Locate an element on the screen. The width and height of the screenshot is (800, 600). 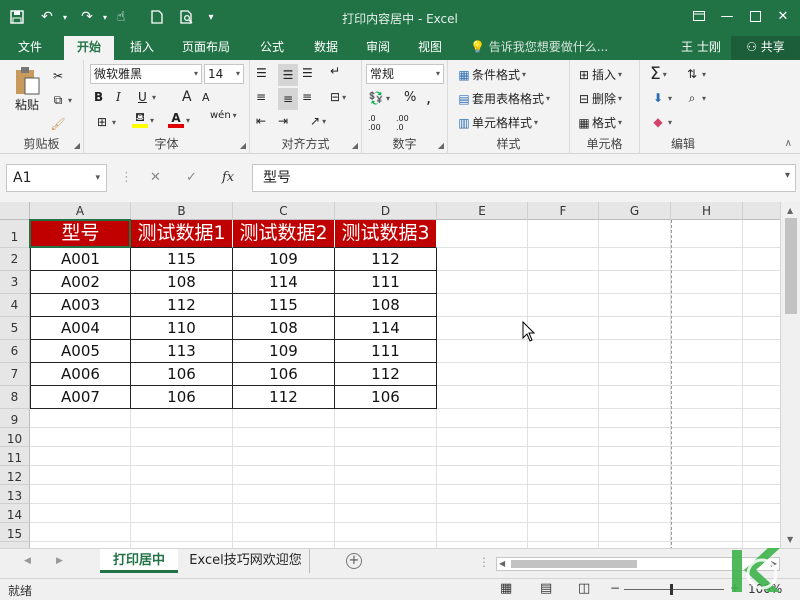
add-sheet-icon: + is located at coordinates (354, 561).